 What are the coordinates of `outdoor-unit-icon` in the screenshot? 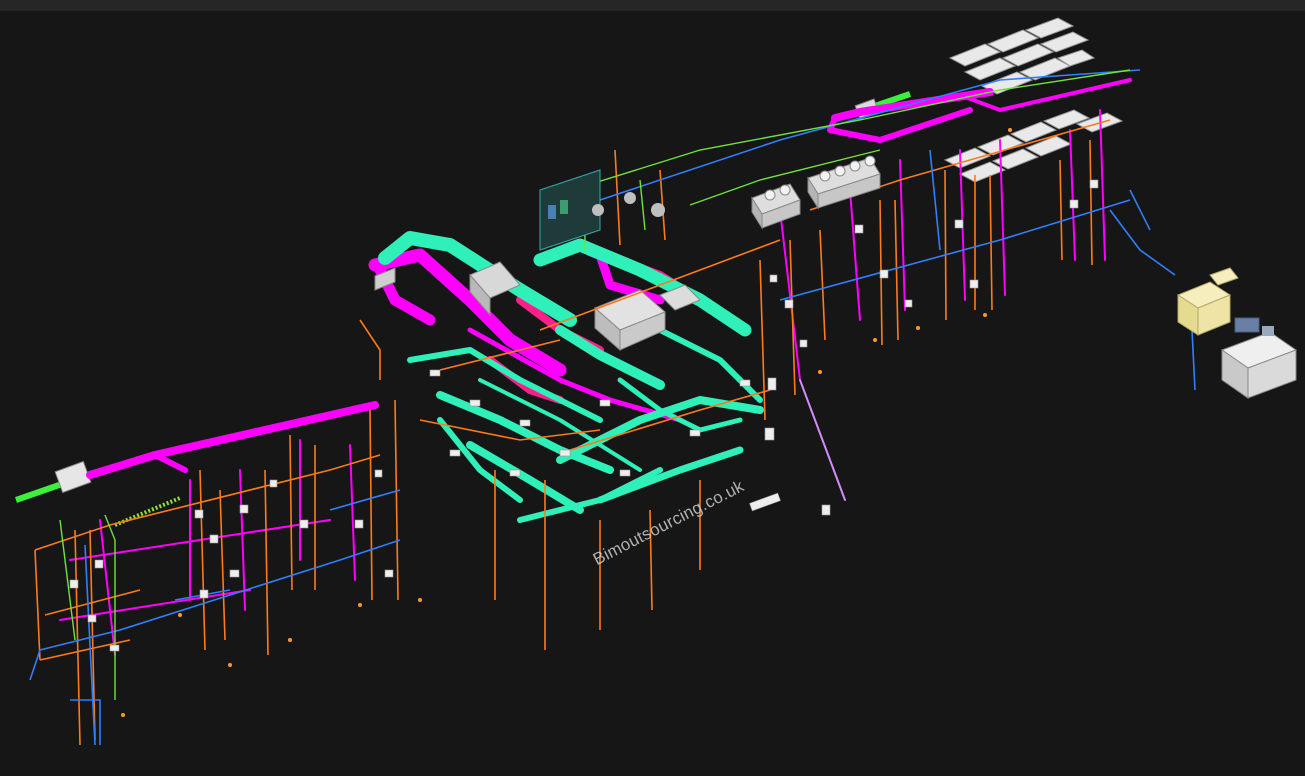 It's located at (816, 192).